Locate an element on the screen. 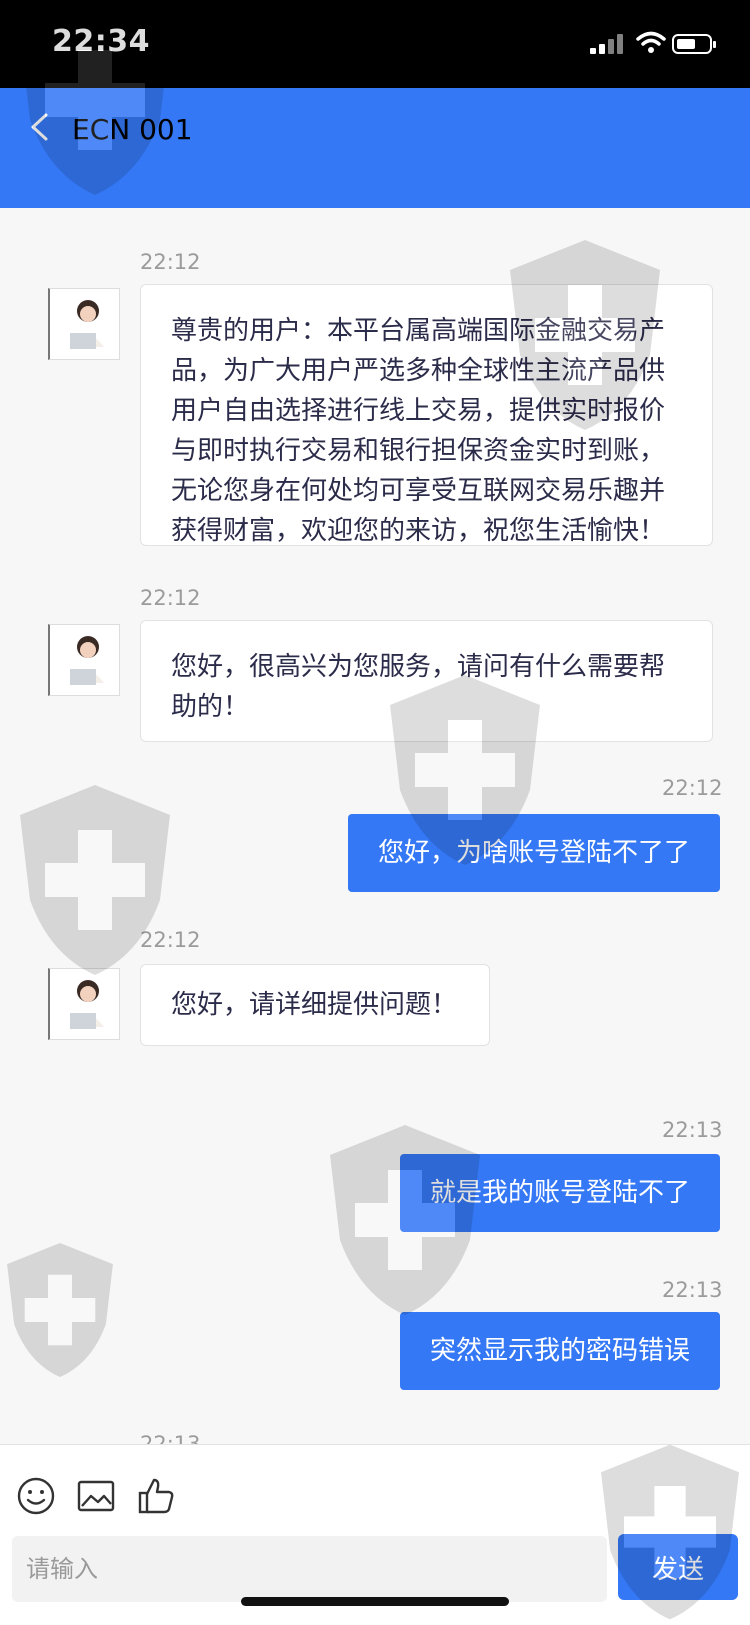 The width and height of the screenshot is (750, 1625). emoji-icon is located at coordinates (36, 1496).